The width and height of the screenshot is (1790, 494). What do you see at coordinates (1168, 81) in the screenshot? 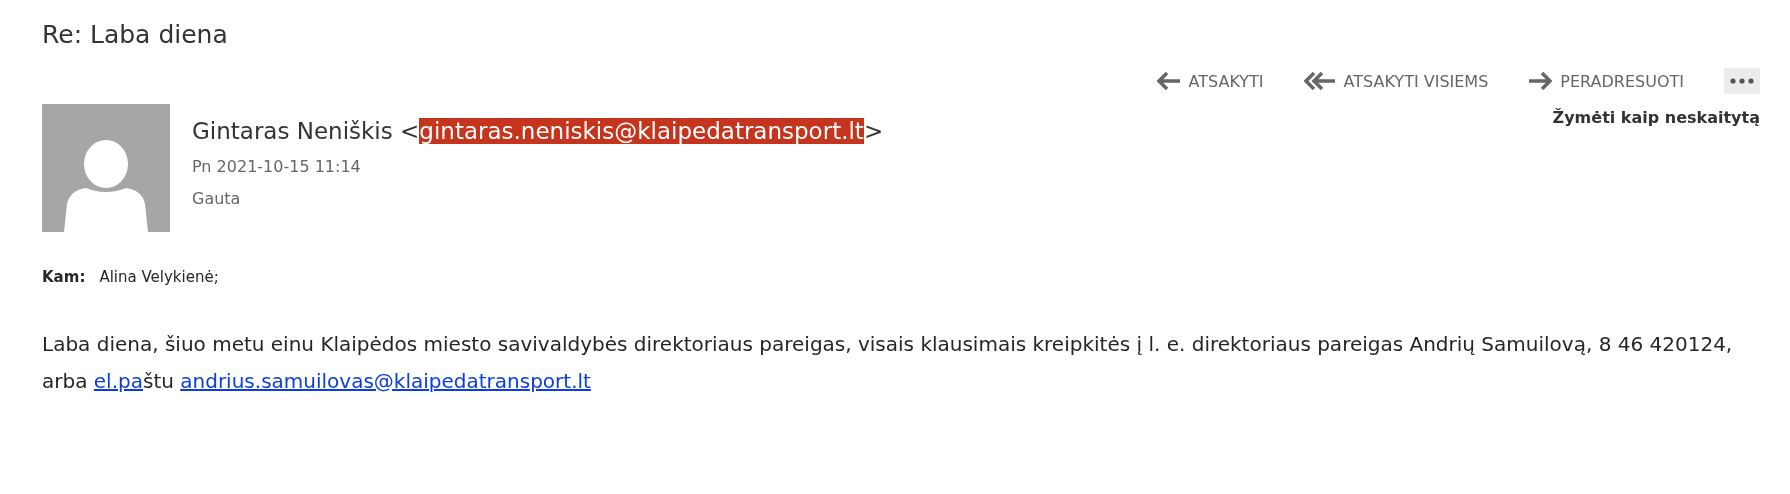
I see `left-arrow-icon` at bounding box center [1168, 81].